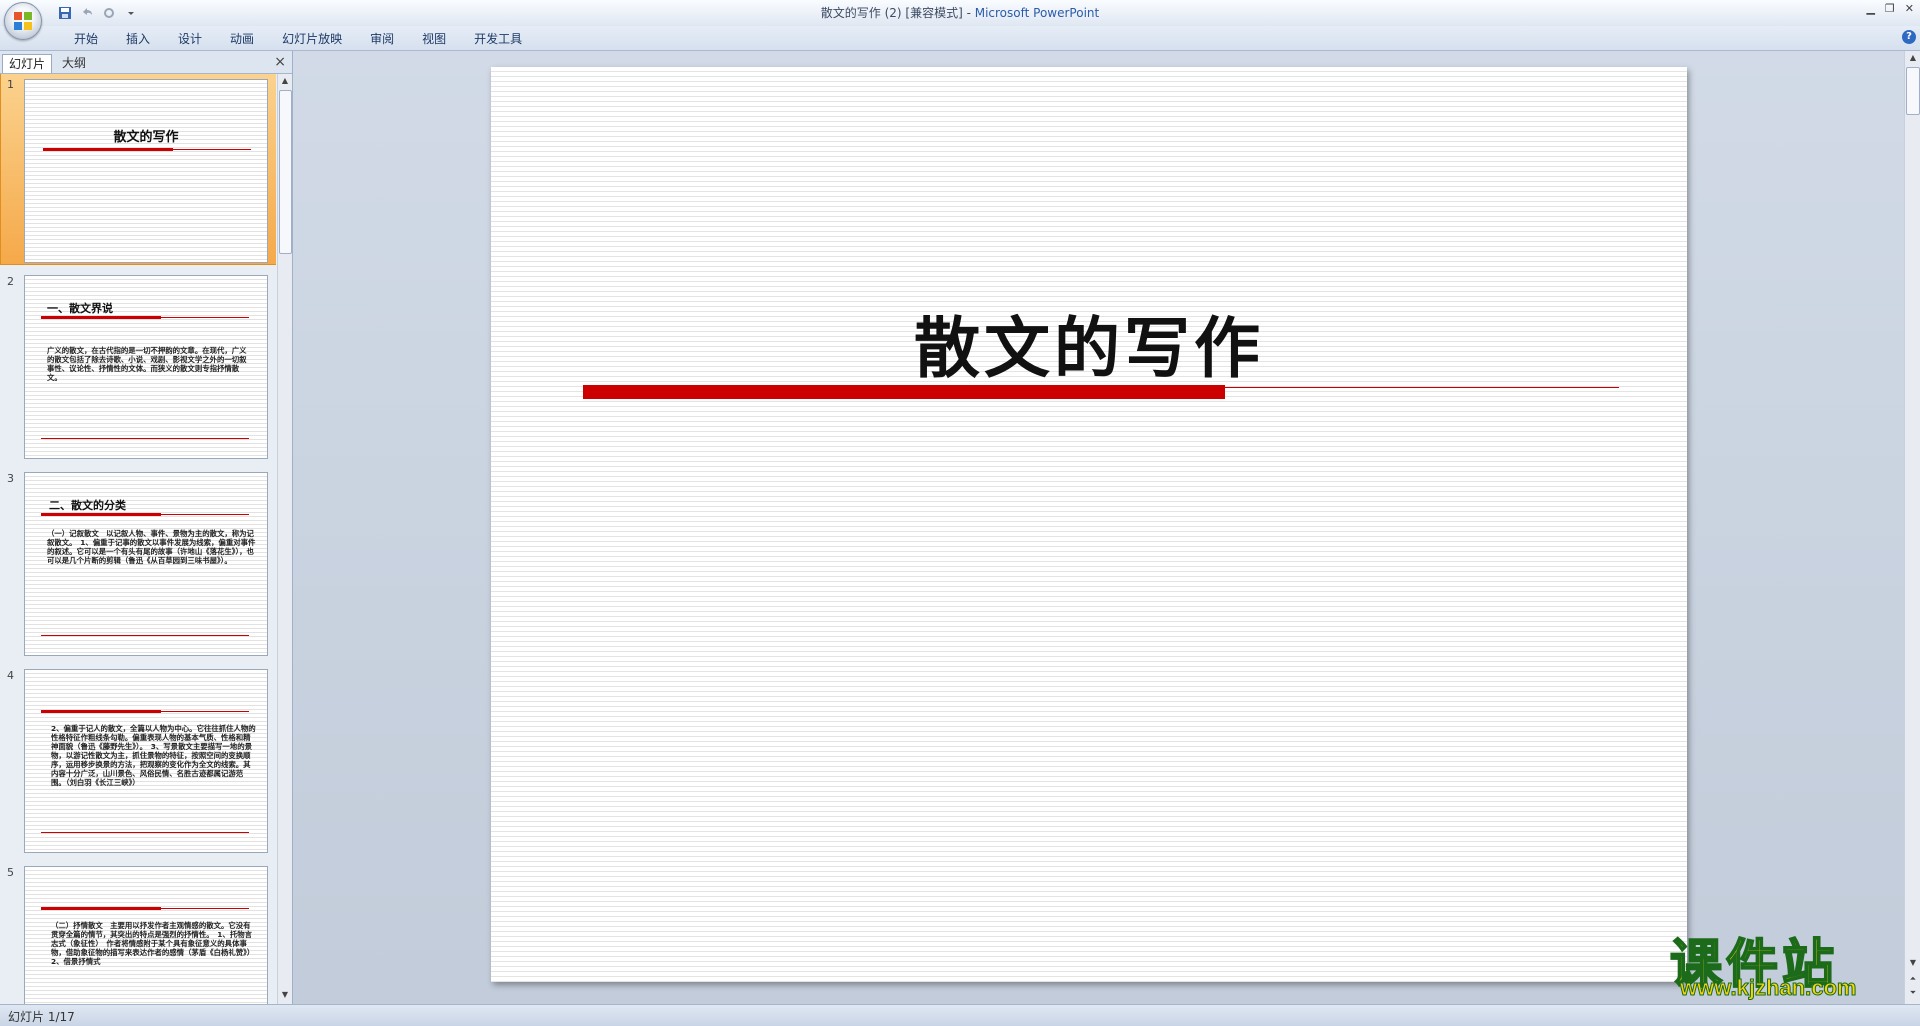  What do you see at coordinates (1913, 994) in the screenshot?
I see `next-slide-icon: ⏷` at bounding box center [1913, 994].